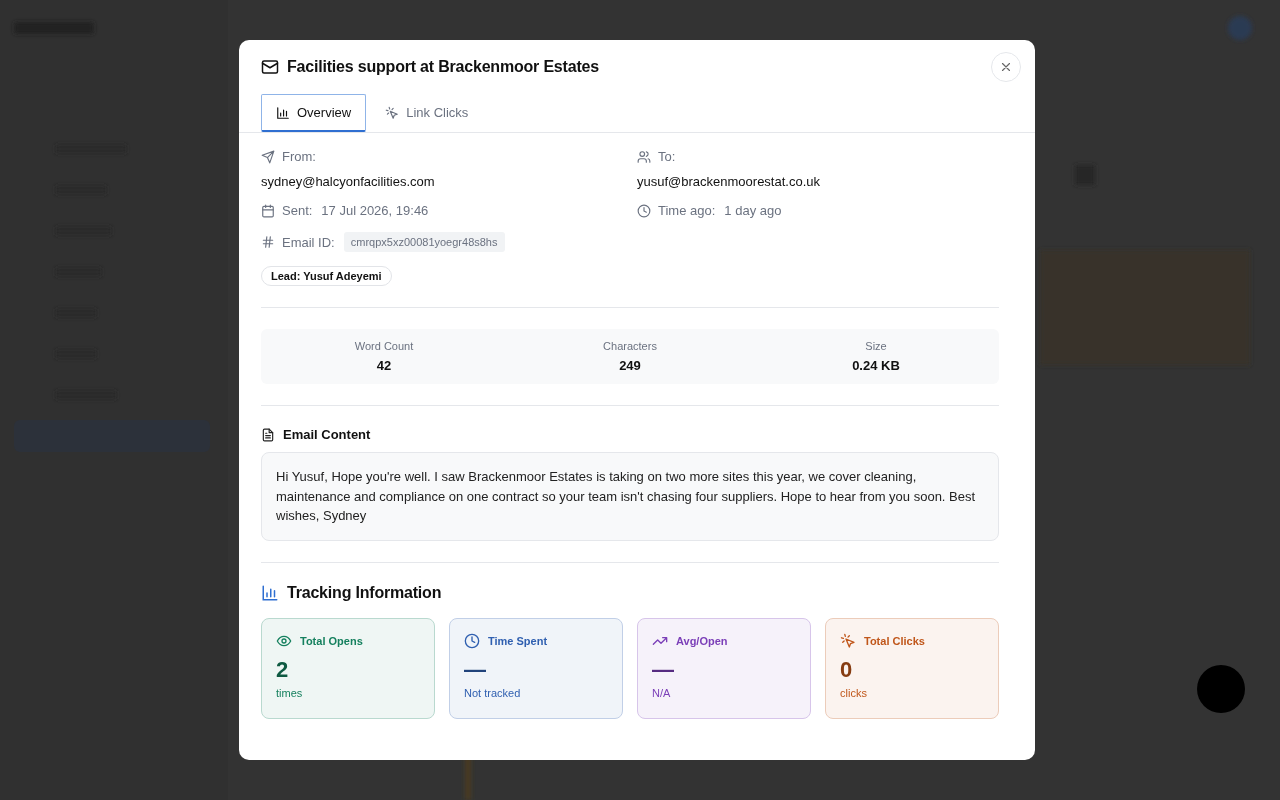 This screenshot has height=800, width=1280. I want to click on field-label: To:, so click(667, 156).